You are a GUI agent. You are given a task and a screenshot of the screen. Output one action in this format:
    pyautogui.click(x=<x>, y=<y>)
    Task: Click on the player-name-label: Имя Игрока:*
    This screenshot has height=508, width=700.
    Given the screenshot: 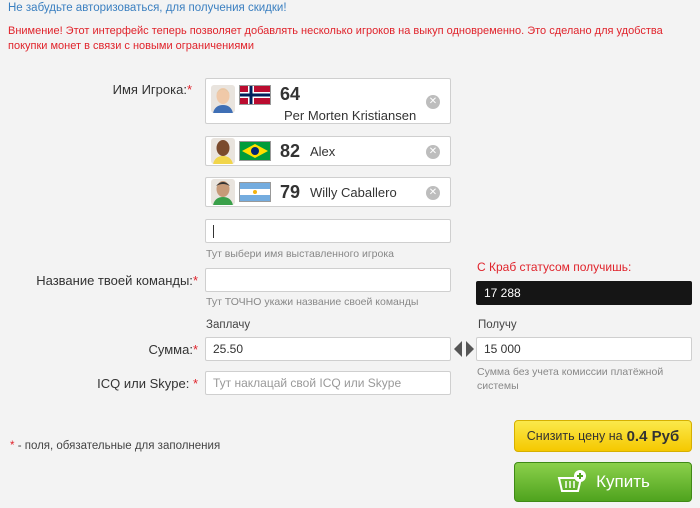 What is the action you would take?
    pyautogui.click(x=152, y=89)
    